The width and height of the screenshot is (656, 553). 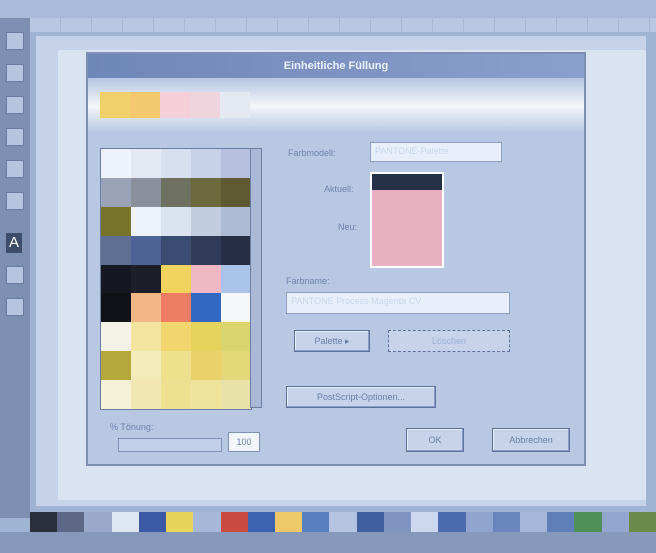 I want to click on pantone-swatch-grid, so click(x=176, y=279).